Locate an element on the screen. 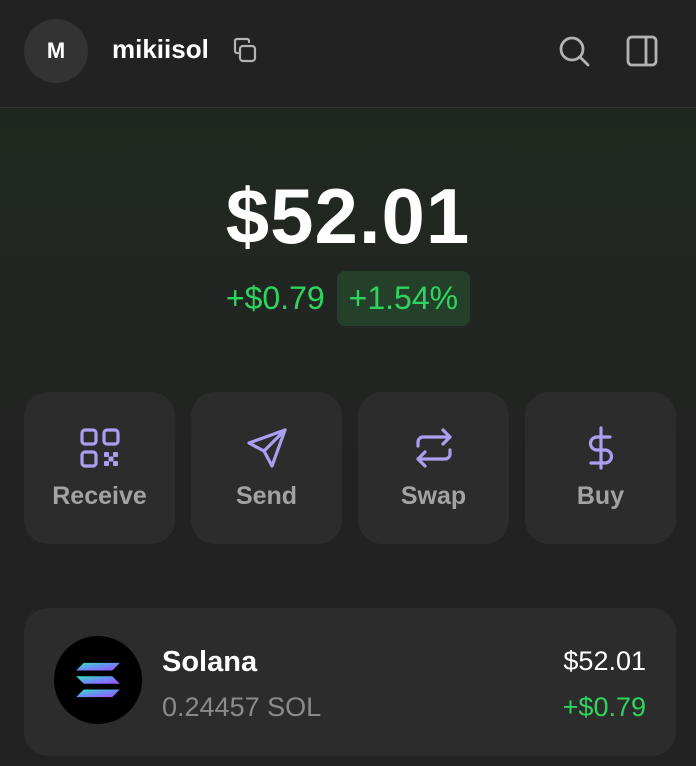 This screenshot has height=766, width=696. buy-button: Buy is located at coordinates (600, 468).